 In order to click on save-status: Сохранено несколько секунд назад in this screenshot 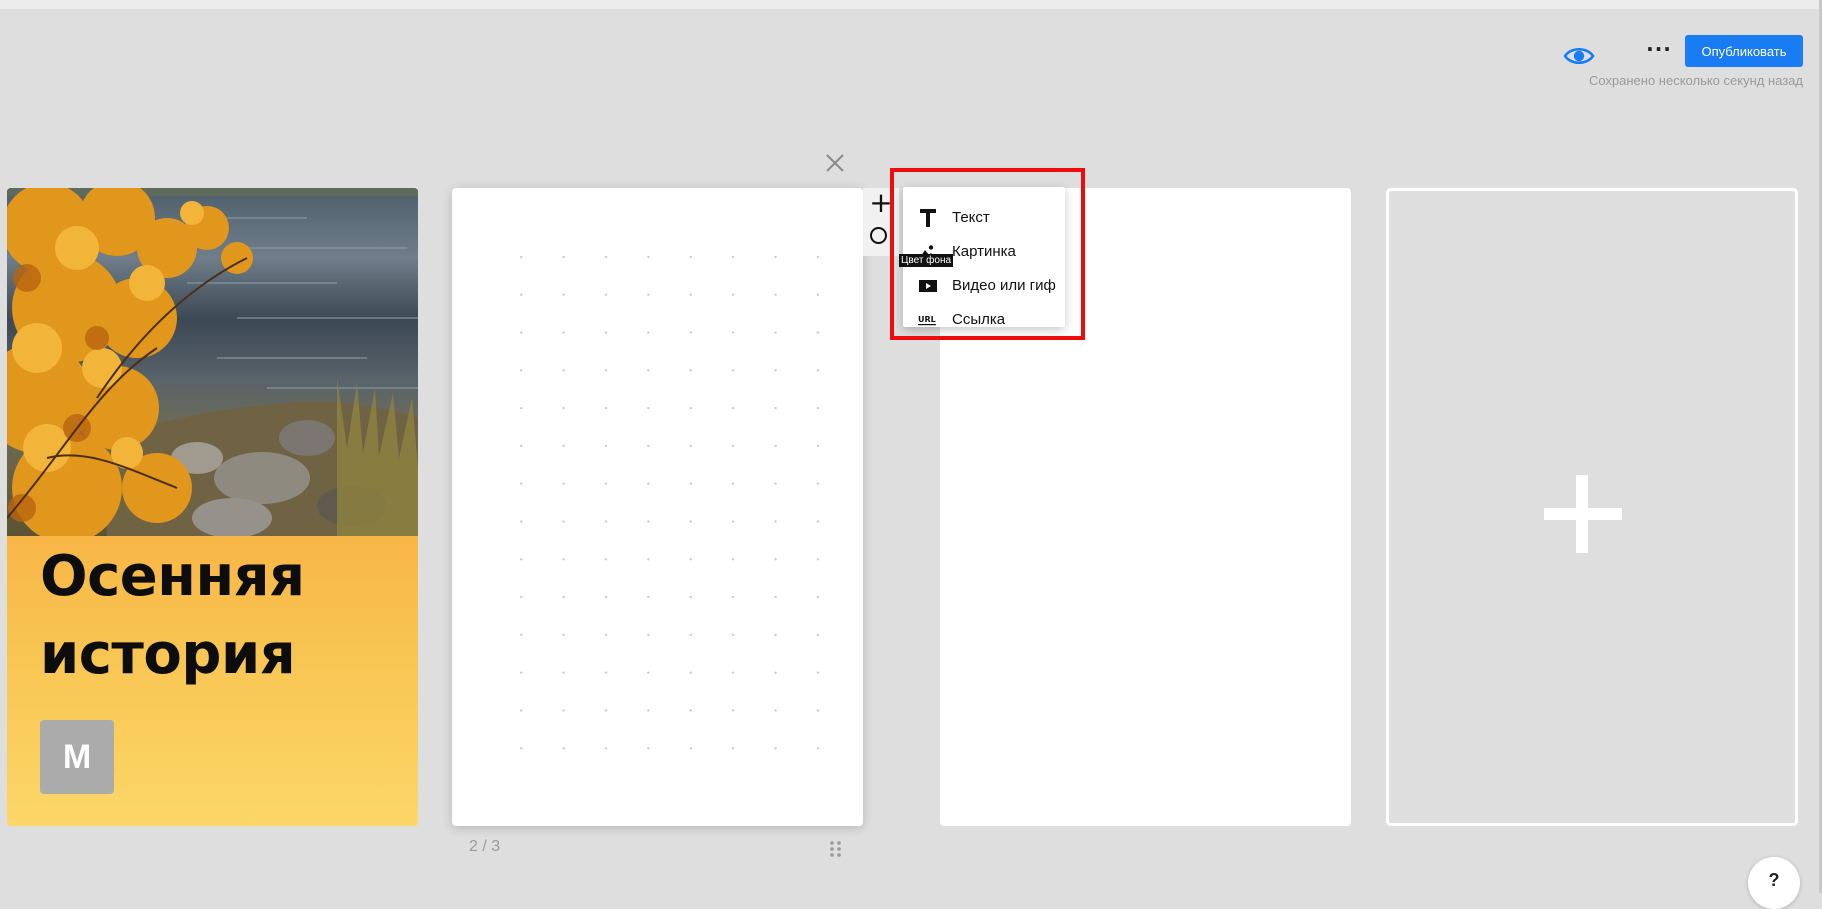, I will do `click(1695, 80)`.